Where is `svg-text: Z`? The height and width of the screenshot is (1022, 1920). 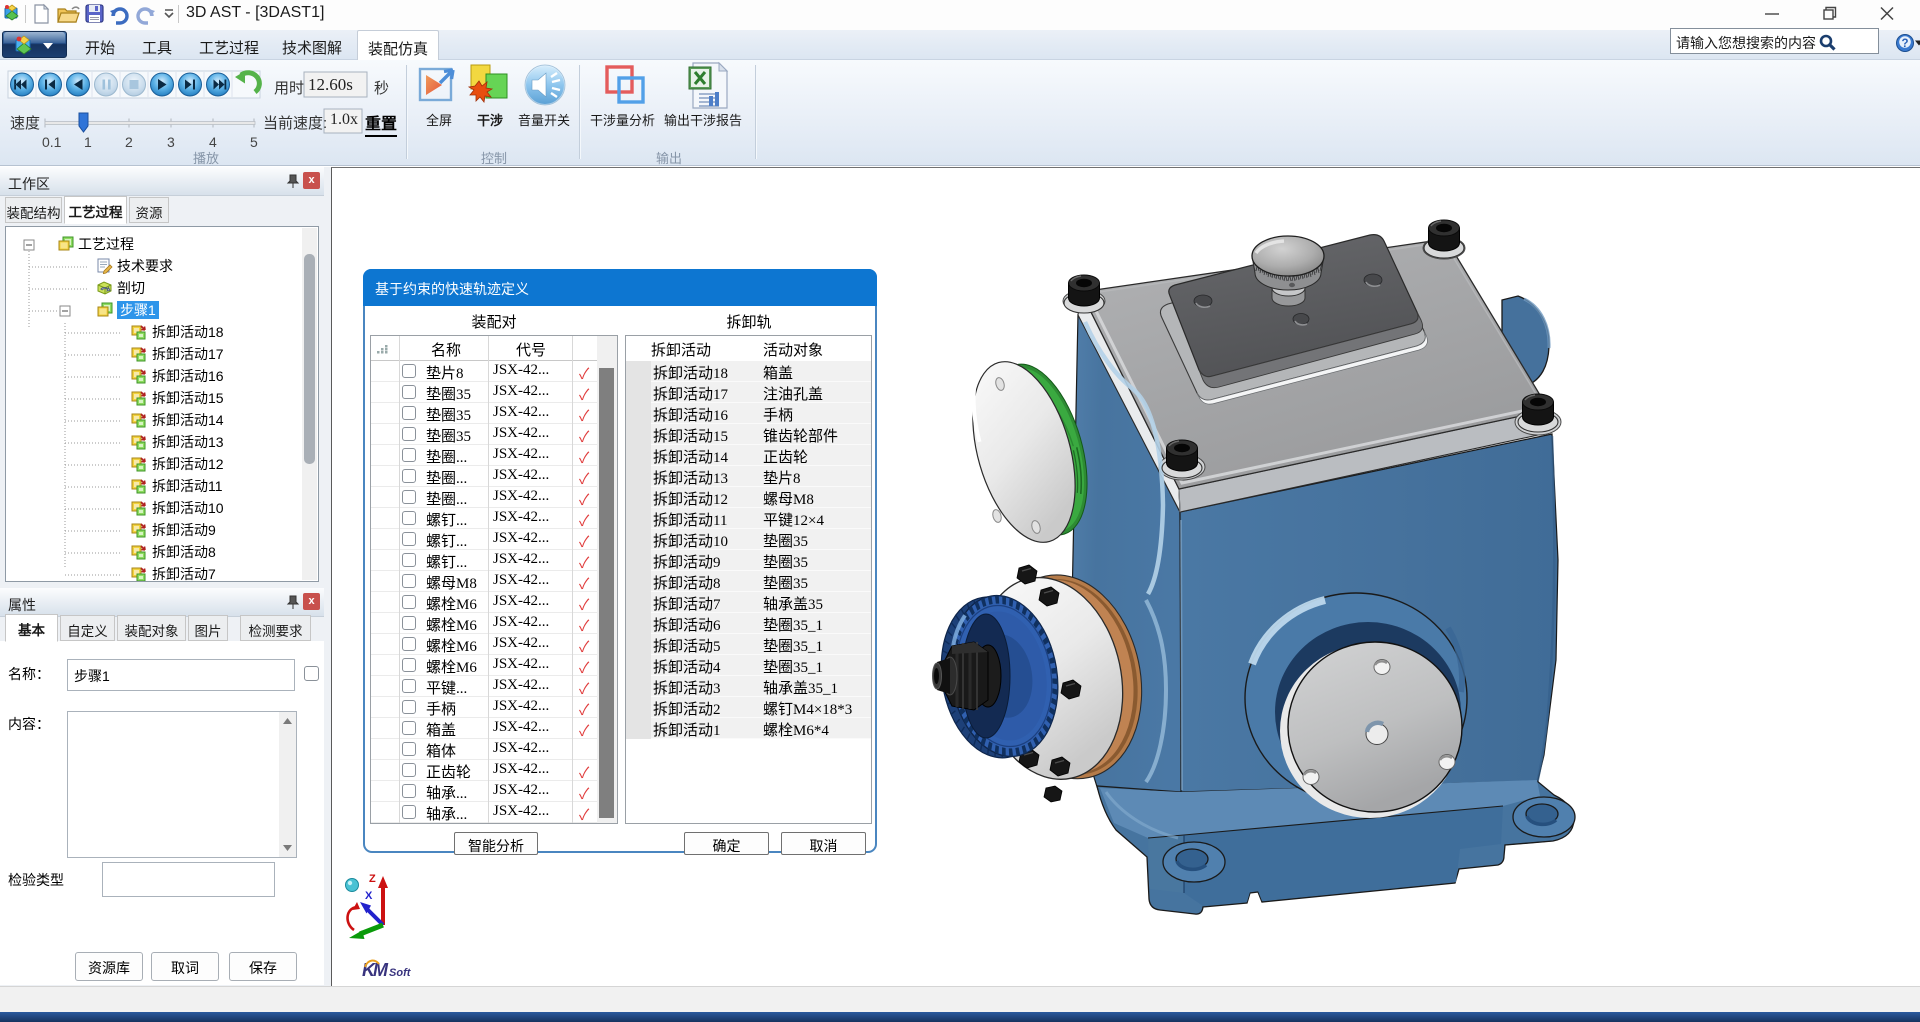
svg-text: Z is located at coordinates (372, 879).